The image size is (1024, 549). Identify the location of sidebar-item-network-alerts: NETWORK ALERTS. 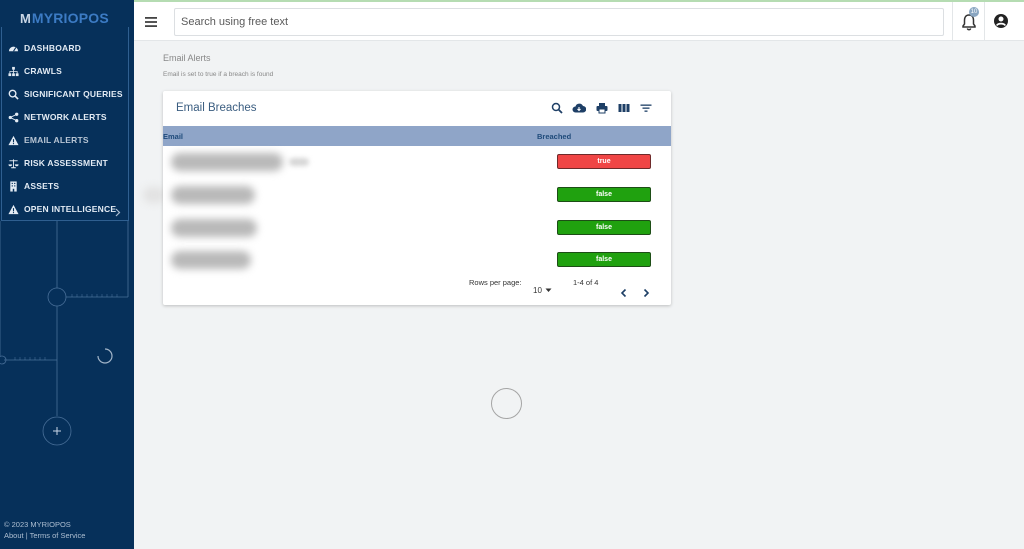
(66, 117).